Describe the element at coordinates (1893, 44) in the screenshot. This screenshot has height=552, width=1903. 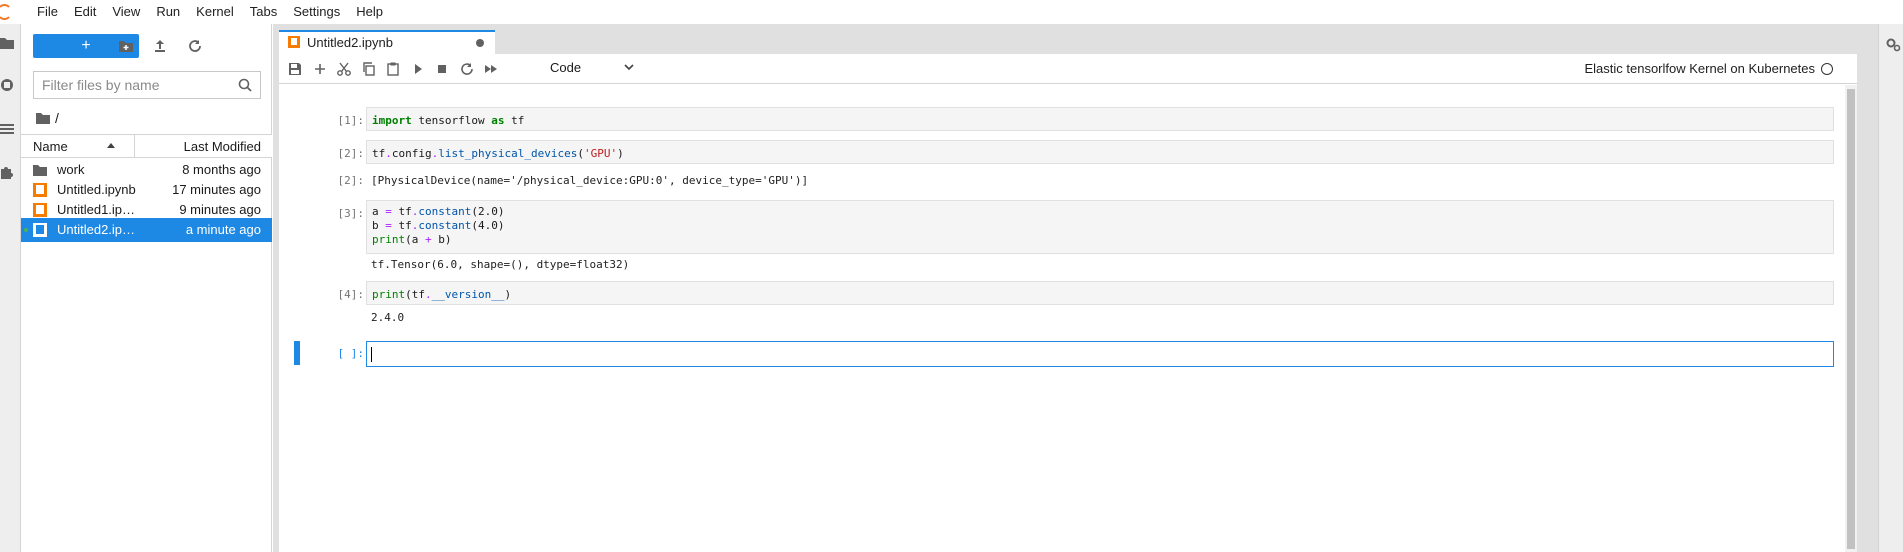
I see `property-inspector-gear-icon` at that location.